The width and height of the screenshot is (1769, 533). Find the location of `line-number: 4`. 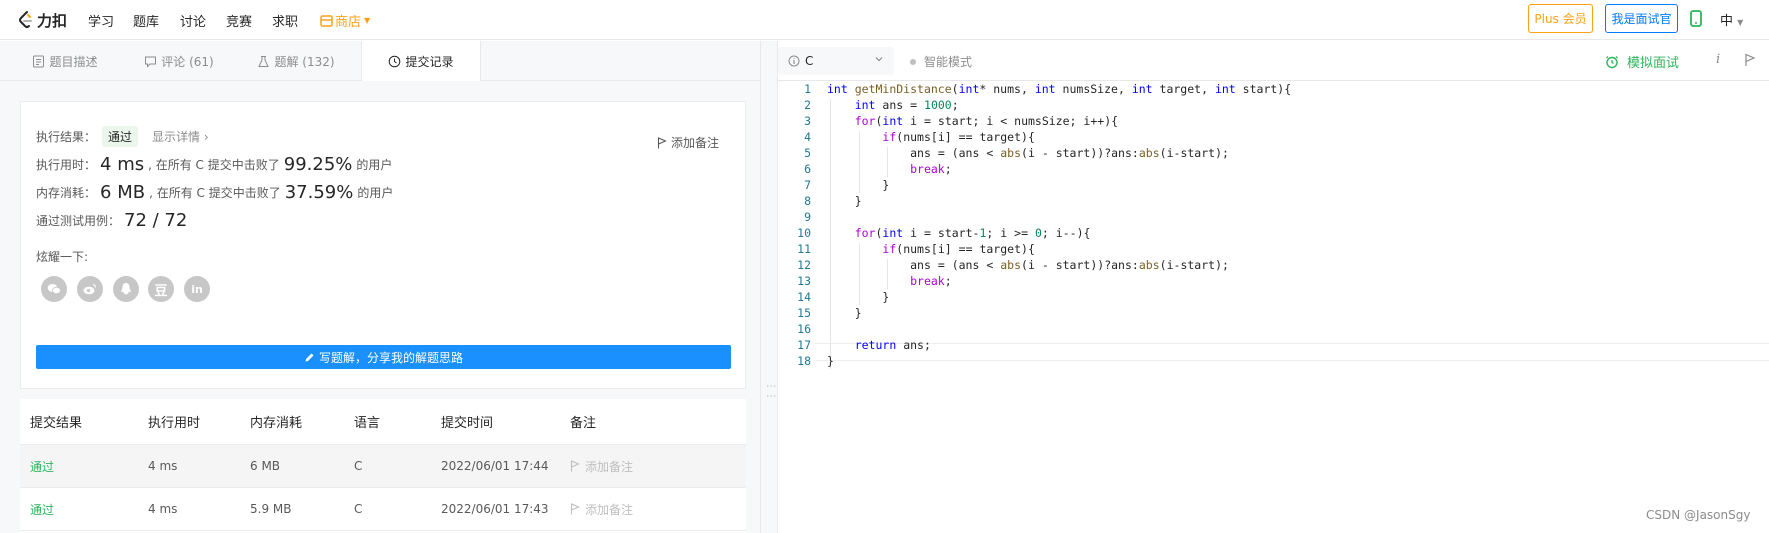

line-number: 4 is located at coordinates (807, 137).